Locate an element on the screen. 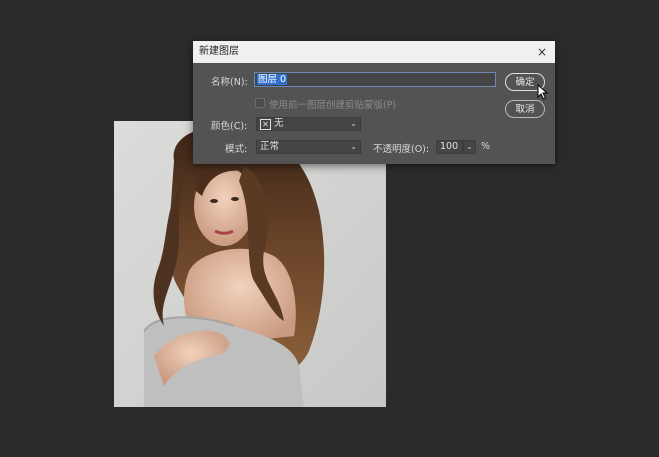  opacity-label: 不透明度(O): is located at coordinates (401, 149).